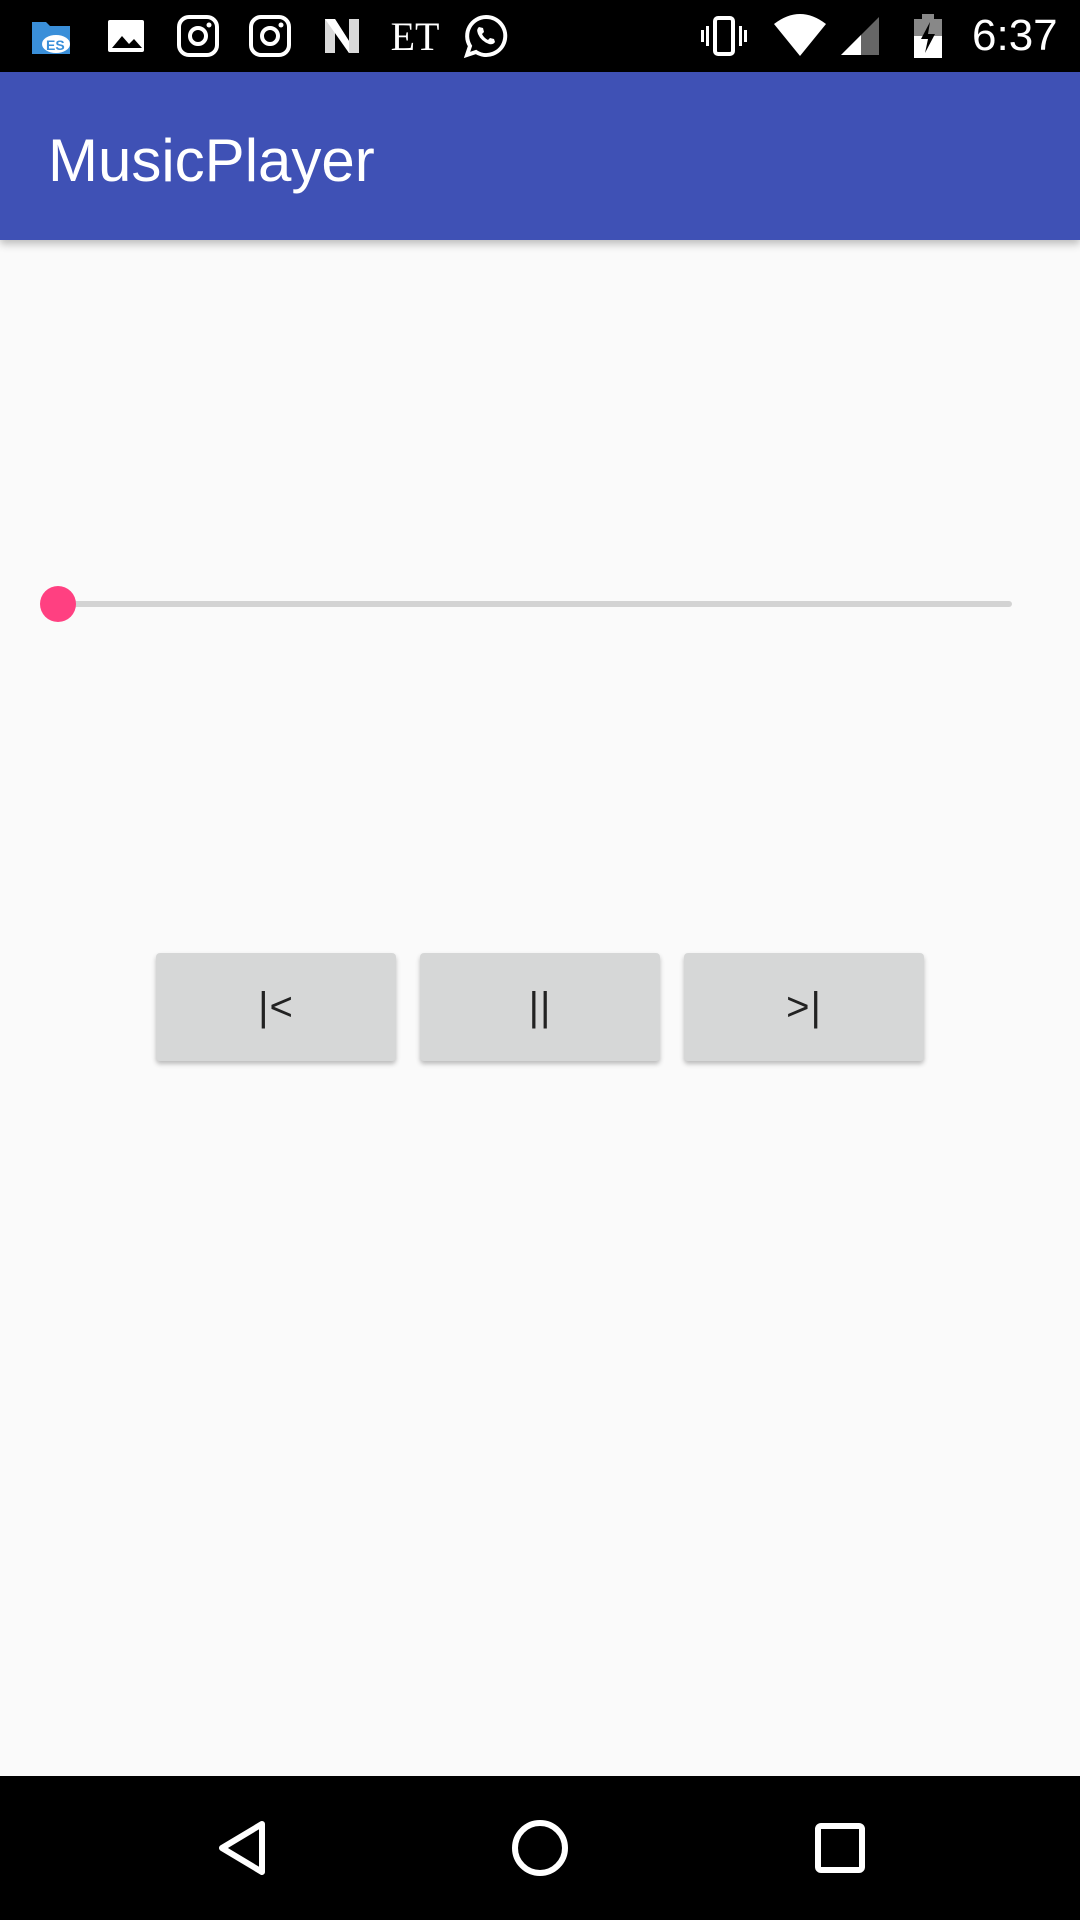  I want to click on seek-track, so click(533, 604).